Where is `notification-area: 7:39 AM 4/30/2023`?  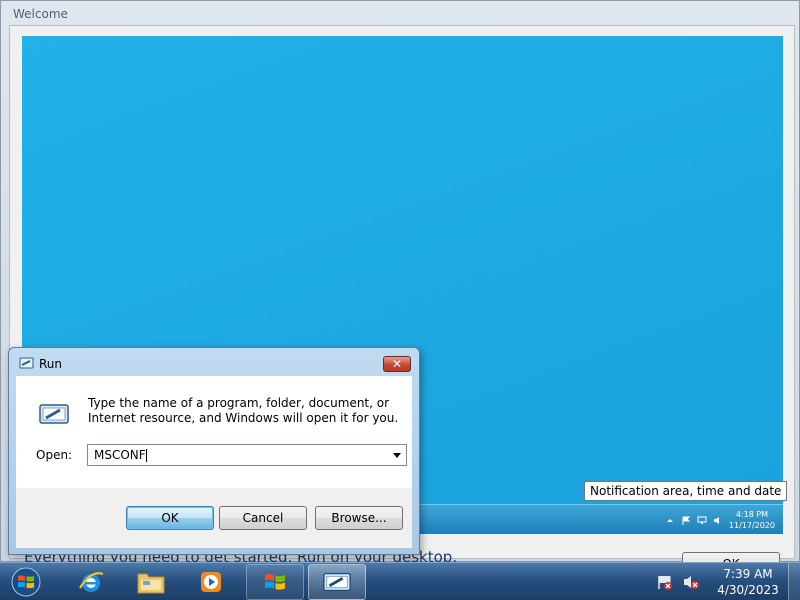
notification-area: 7:39 AM 4/30/2023 is located at coordinates (728, 581).